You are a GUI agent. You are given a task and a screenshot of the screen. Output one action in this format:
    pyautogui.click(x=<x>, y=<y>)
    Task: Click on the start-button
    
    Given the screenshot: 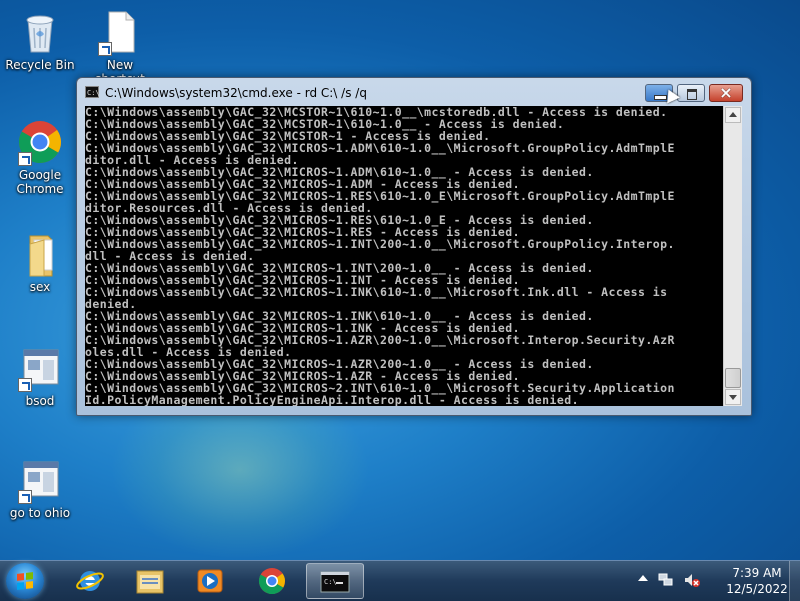 What is the action you would take?
    pyautogui.click(x=25, y=581)
    